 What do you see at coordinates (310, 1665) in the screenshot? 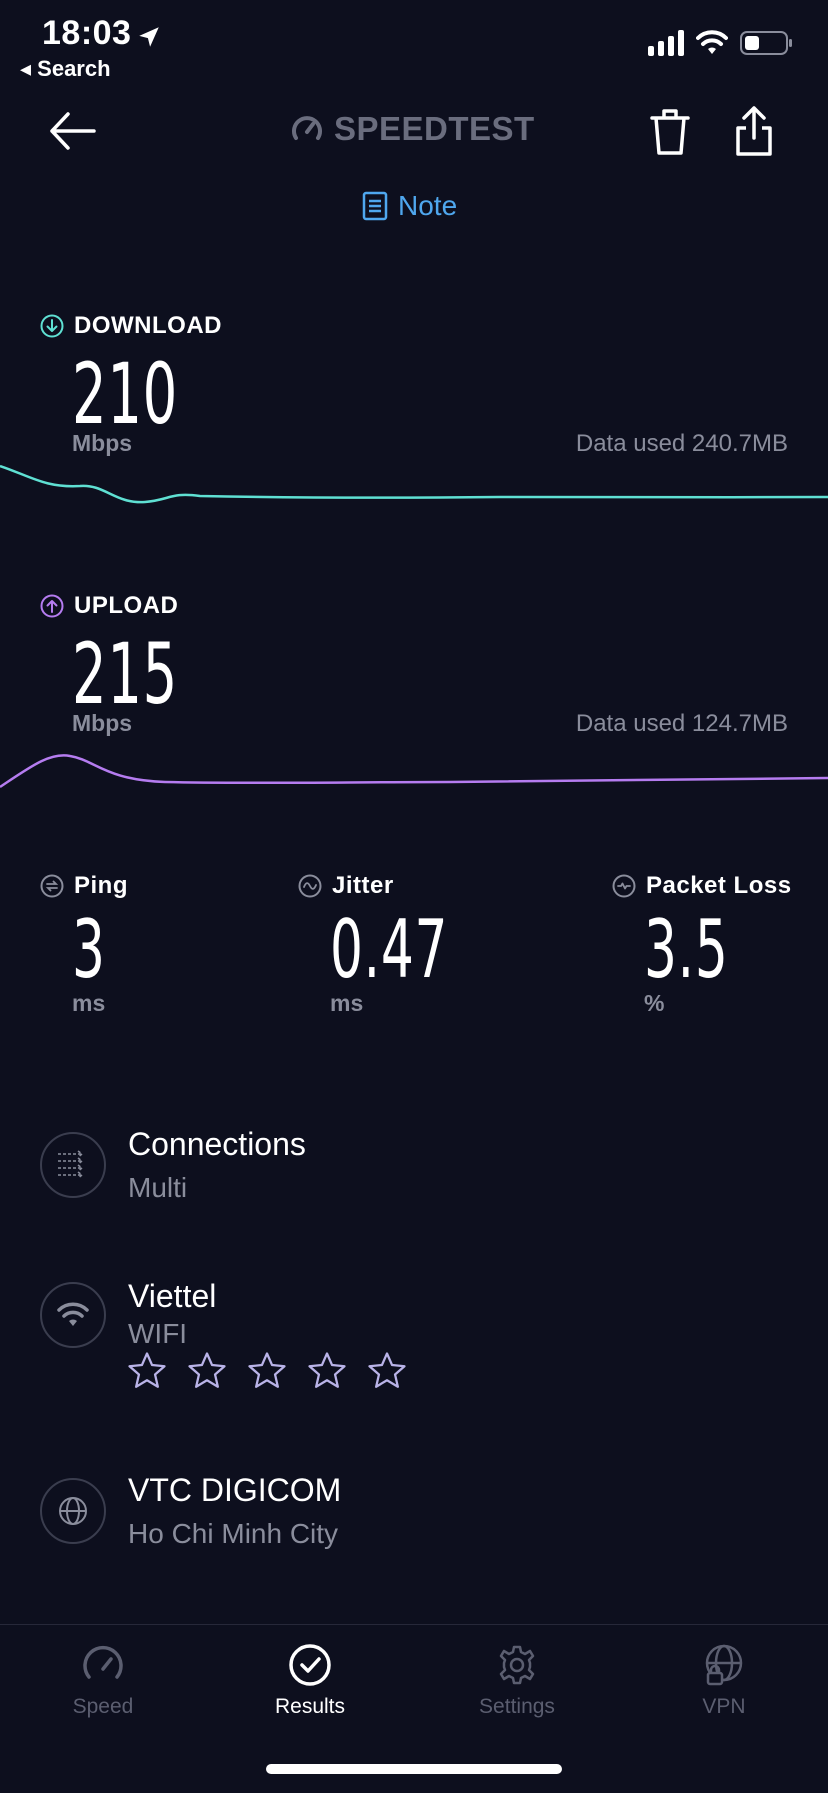
I see `check-circle-icon` at bounding box center [310, 1665].